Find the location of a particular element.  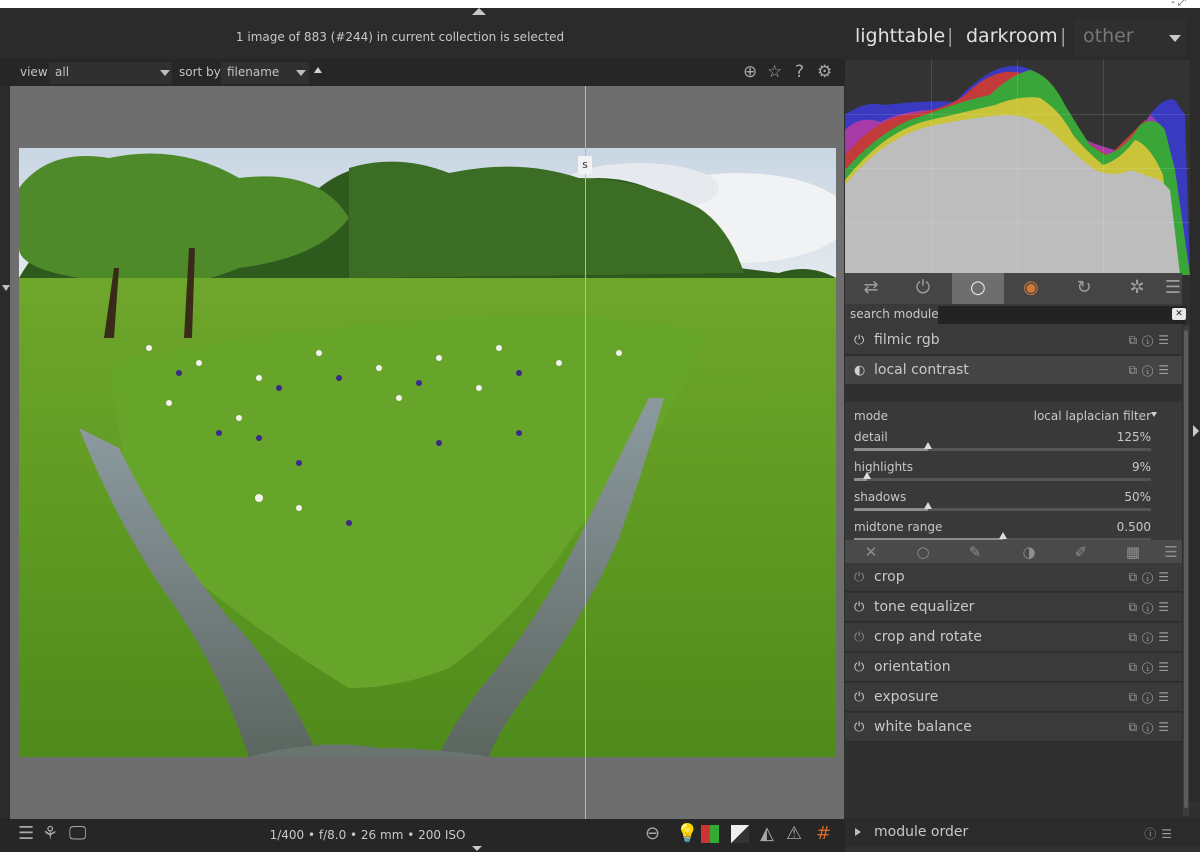

power-icon: ◐ is located at coordinates (859, 370).